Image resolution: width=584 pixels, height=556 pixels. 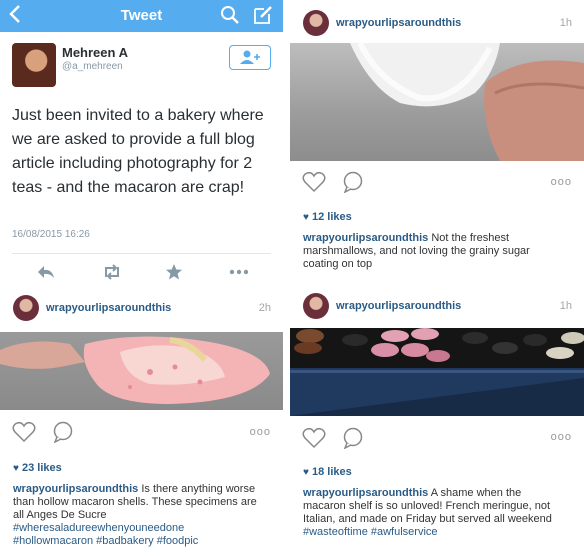 I want to click on like-count: ♥ 18 likes, so click(x=327, y=472).